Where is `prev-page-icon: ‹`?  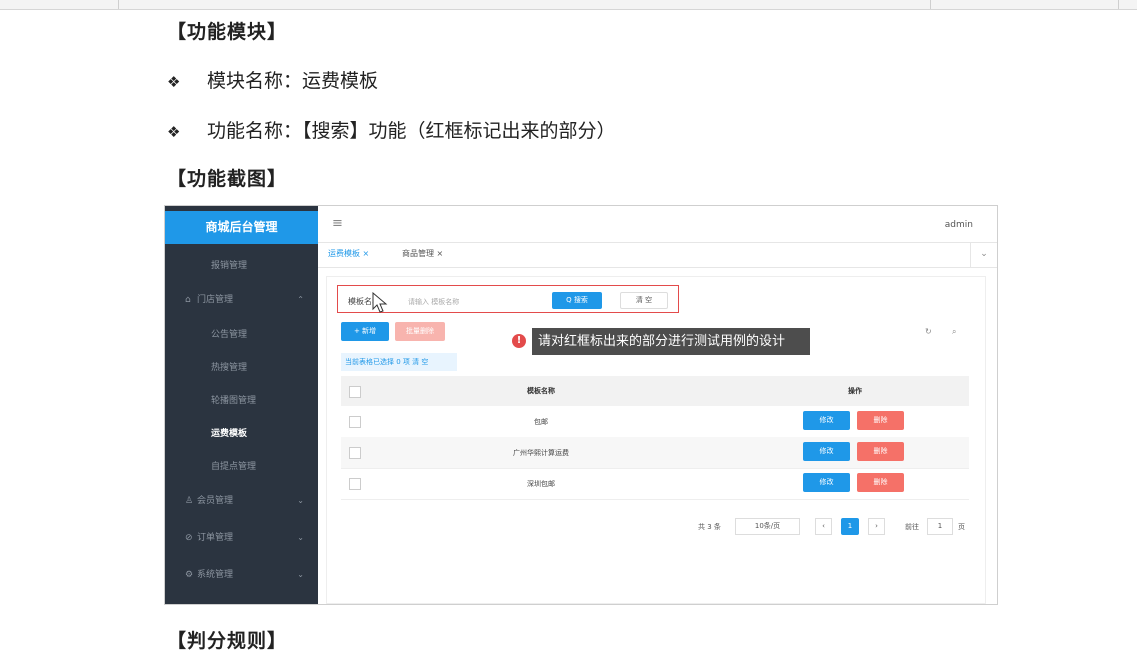 prev-page-icon: ‹ is located at coordinates (823, 526).